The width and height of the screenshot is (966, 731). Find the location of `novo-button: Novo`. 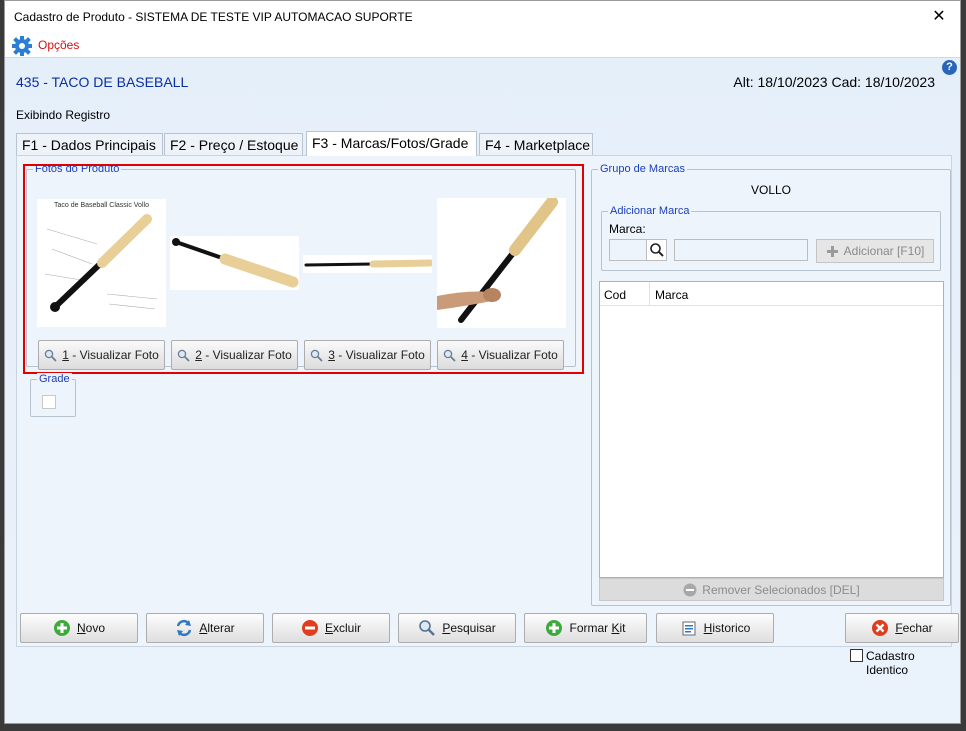

novo-button: Novo is located at coordinates (79, 628).